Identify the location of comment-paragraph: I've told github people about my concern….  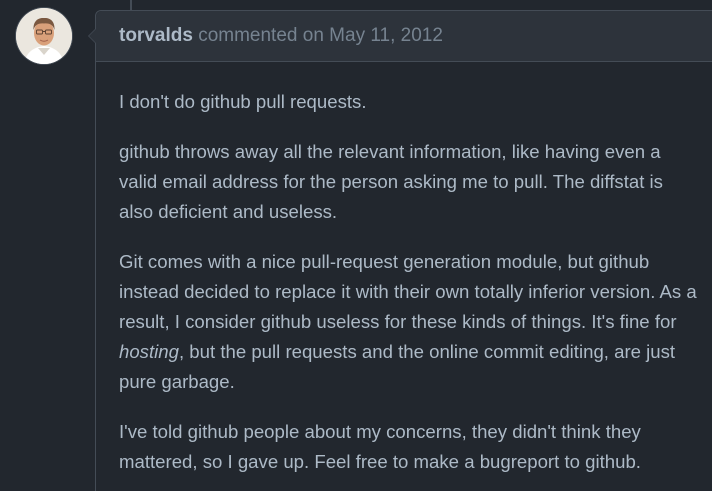
(380, 446).